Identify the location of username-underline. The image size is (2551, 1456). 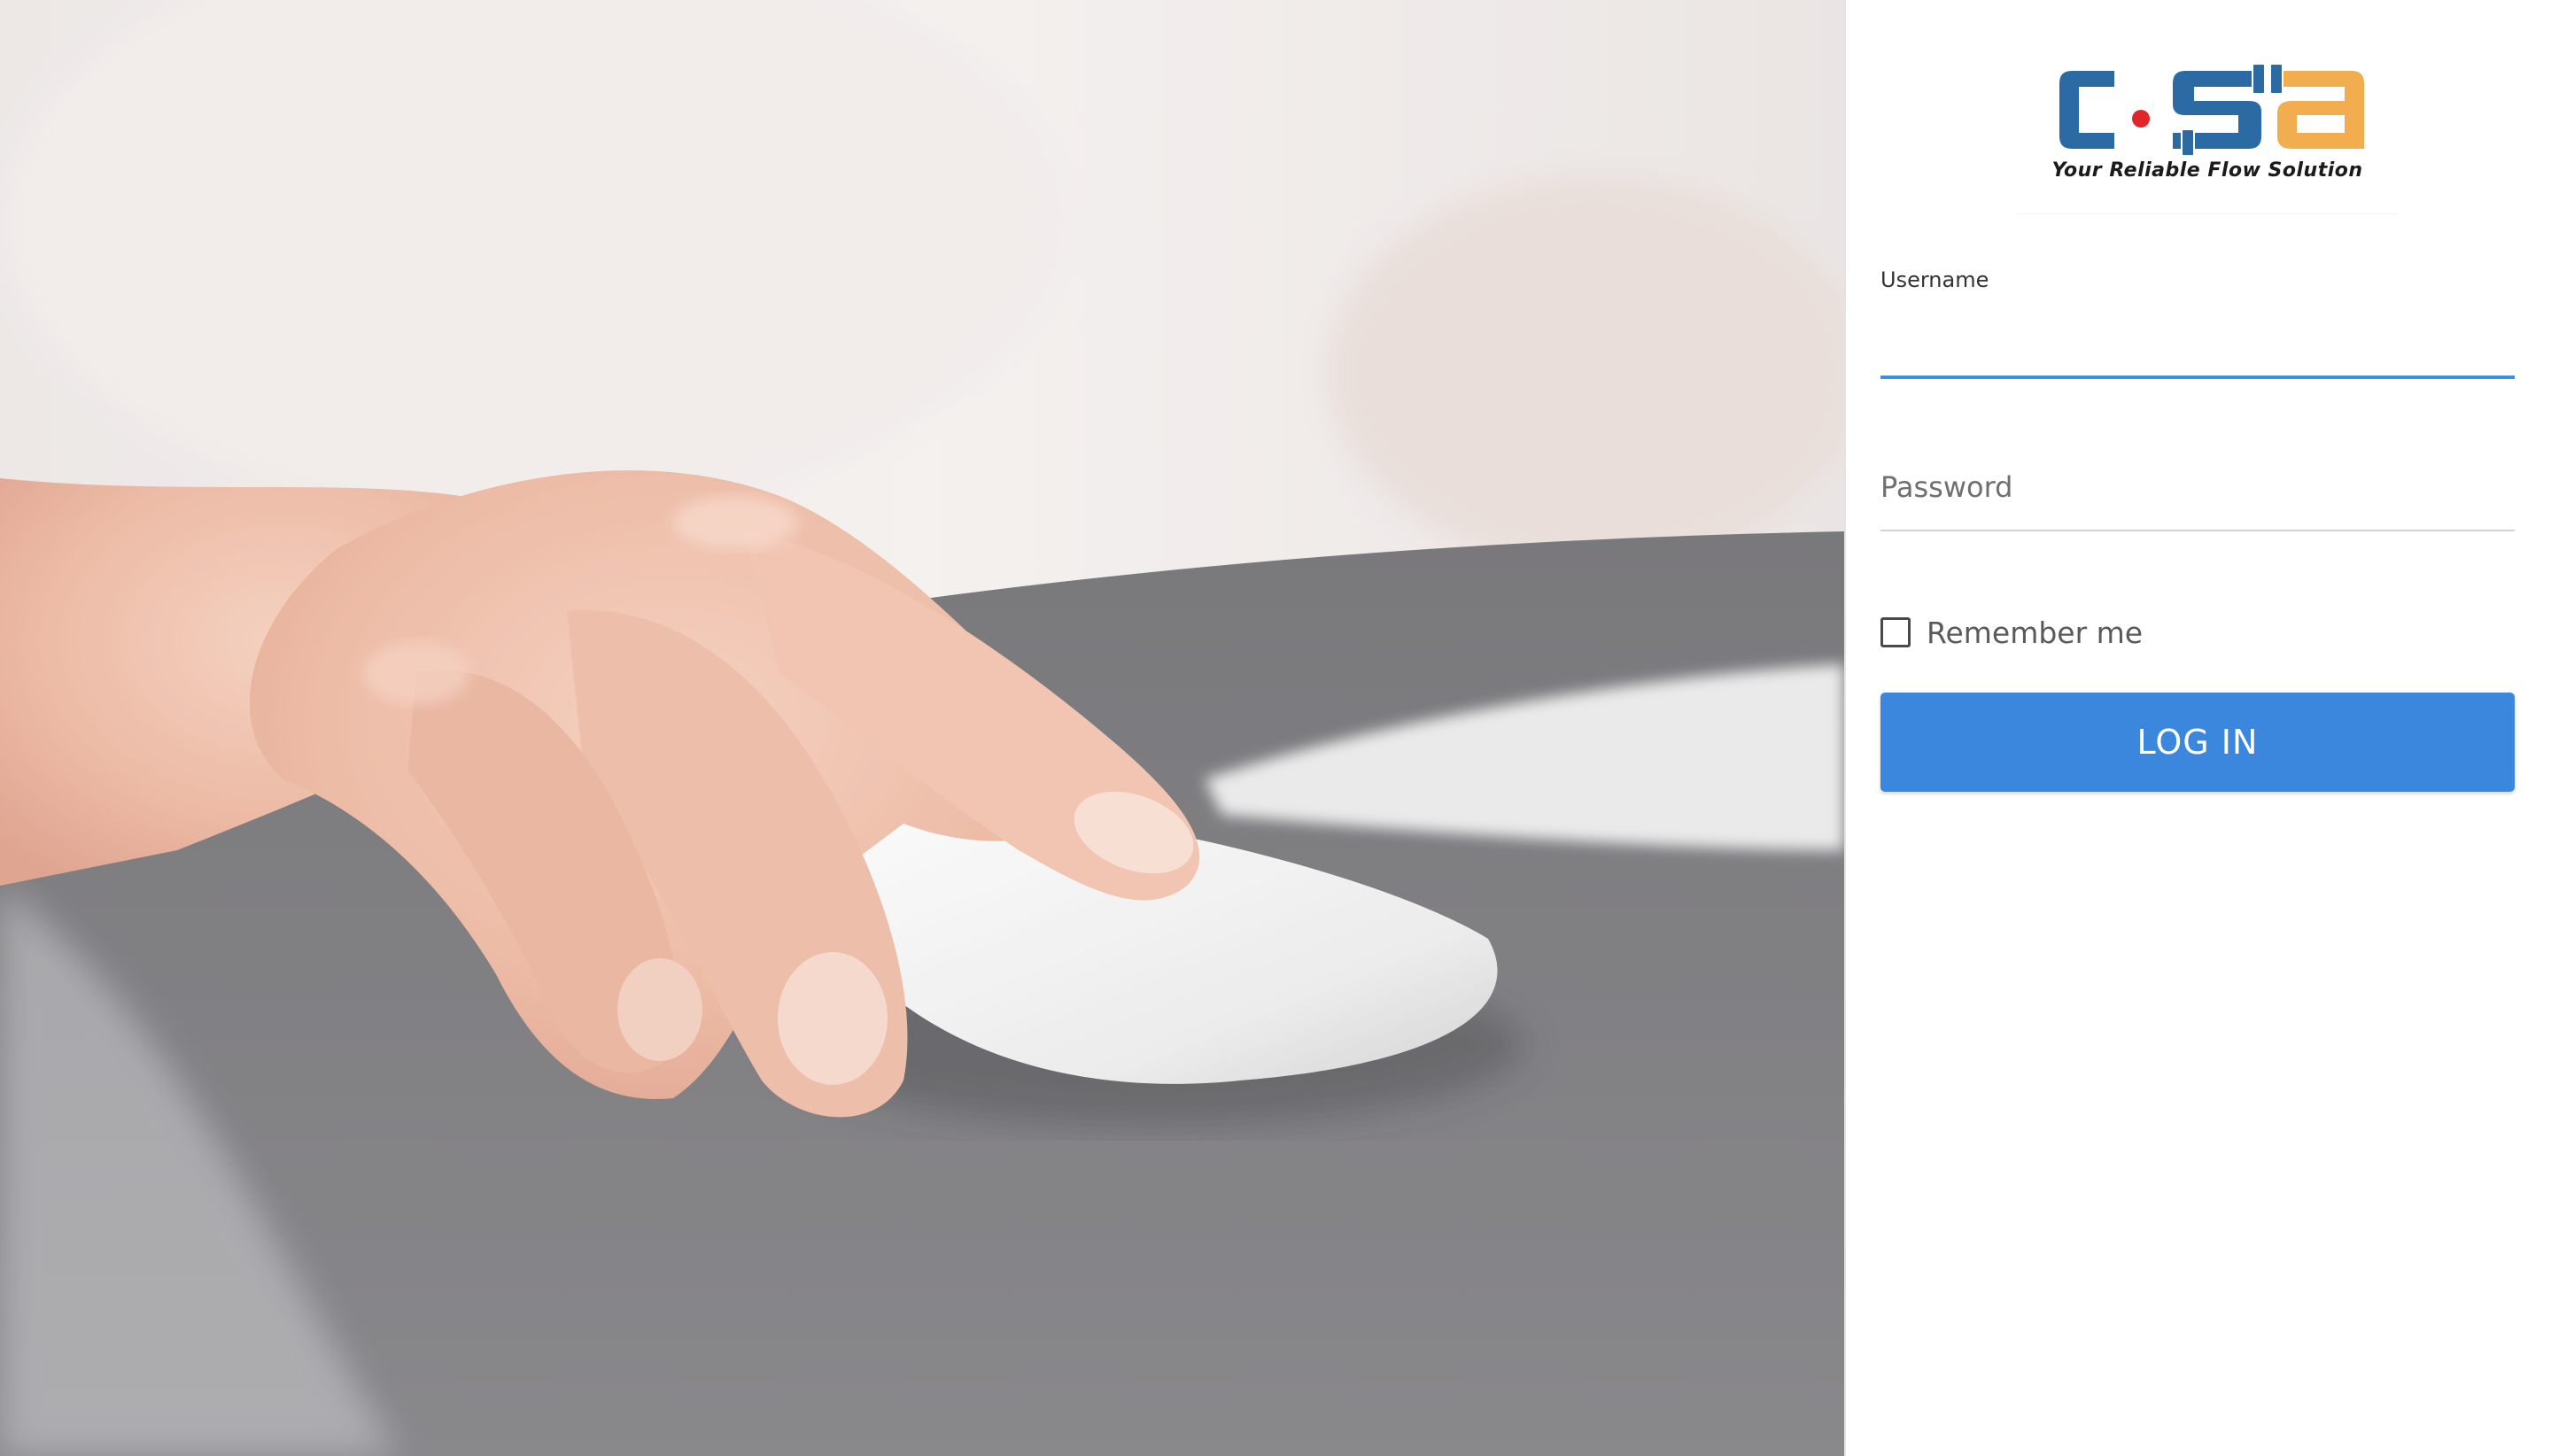
(2197, 377).